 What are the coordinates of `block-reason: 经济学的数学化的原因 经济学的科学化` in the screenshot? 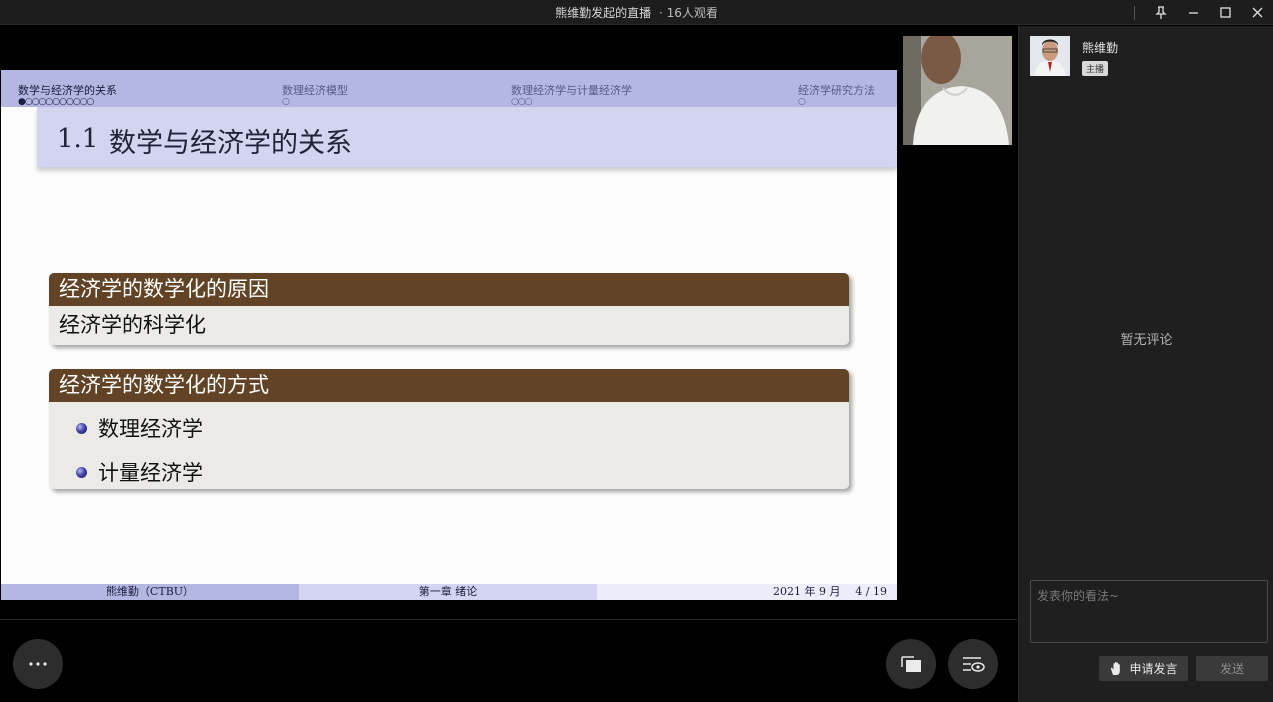 It's located at (449, 309).